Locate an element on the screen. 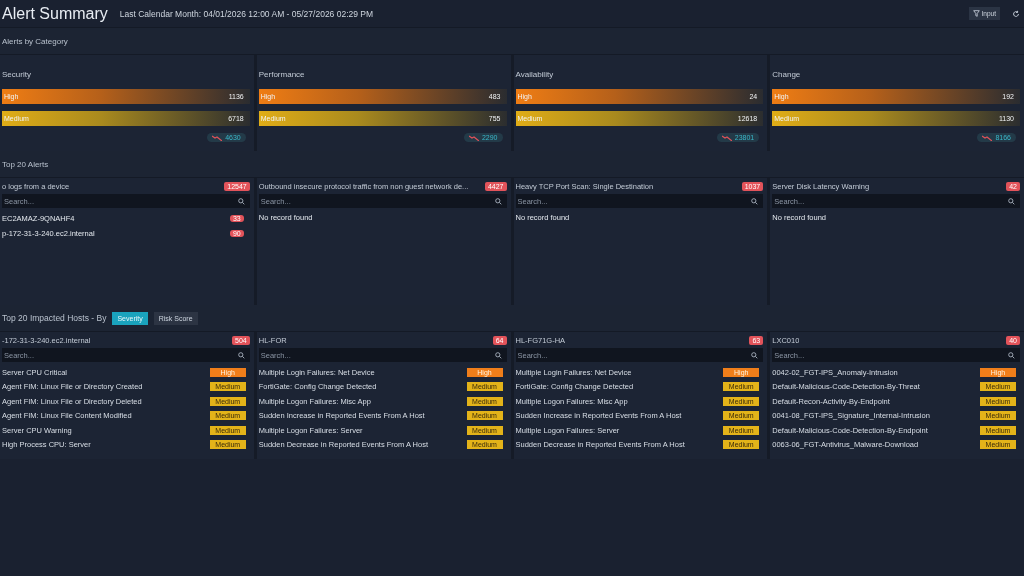 The image size is (1024, 576). category-title: Change is located at coordinates (787, 74).